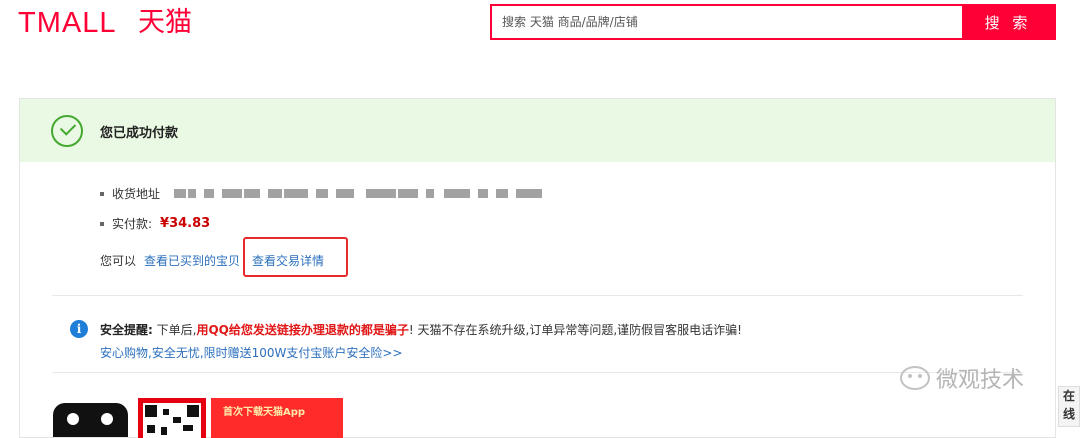 The width and height of the screenshot is (1080, 438). Describe the element at coordinates (155, 223) in the screenshot. I see `paid-row: 实付款: ¥34.83` at that location.